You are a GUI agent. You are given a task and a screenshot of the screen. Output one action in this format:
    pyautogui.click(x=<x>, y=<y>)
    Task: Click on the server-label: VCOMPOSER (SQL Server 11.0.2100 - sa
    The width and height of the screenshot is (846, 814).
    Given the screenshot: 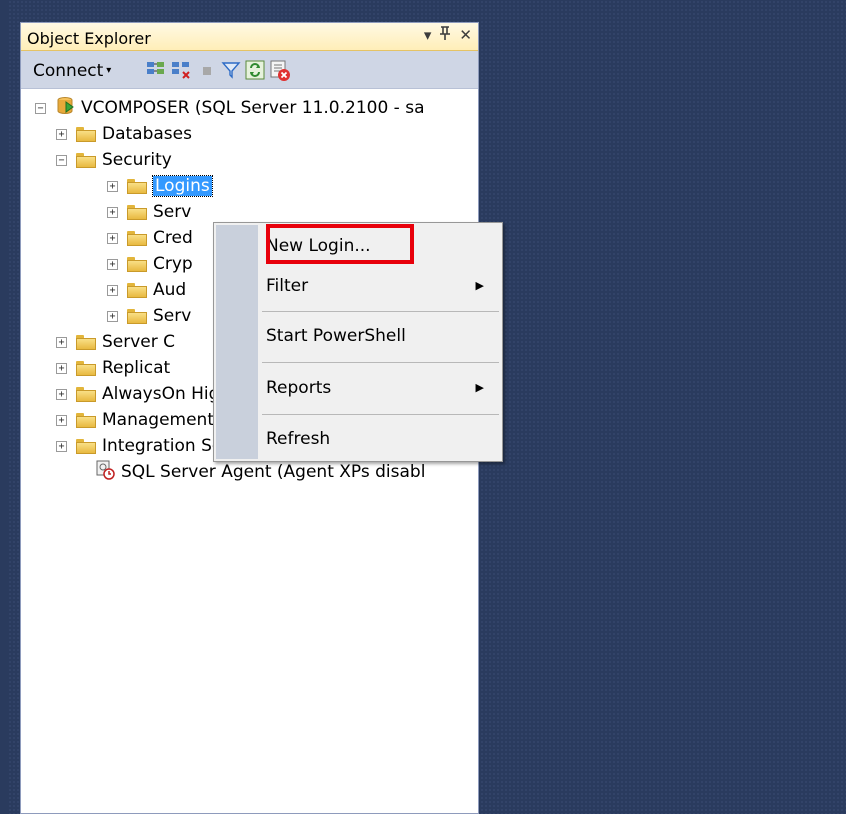 What is the action you would take?
    pyautogui.click(x=253, y=108)
    